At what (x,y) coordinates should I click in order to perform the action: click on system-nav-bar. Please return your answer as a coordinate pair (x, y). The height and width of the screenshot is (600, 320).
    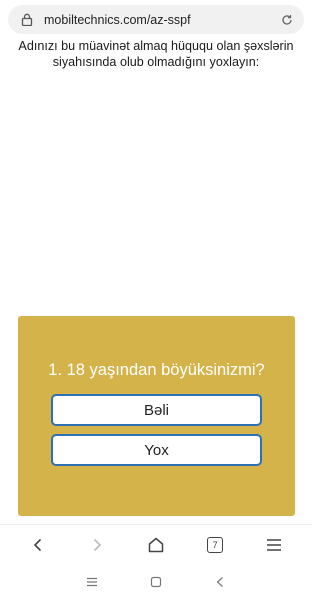
    Looking at the image, I should click on (156, 582).